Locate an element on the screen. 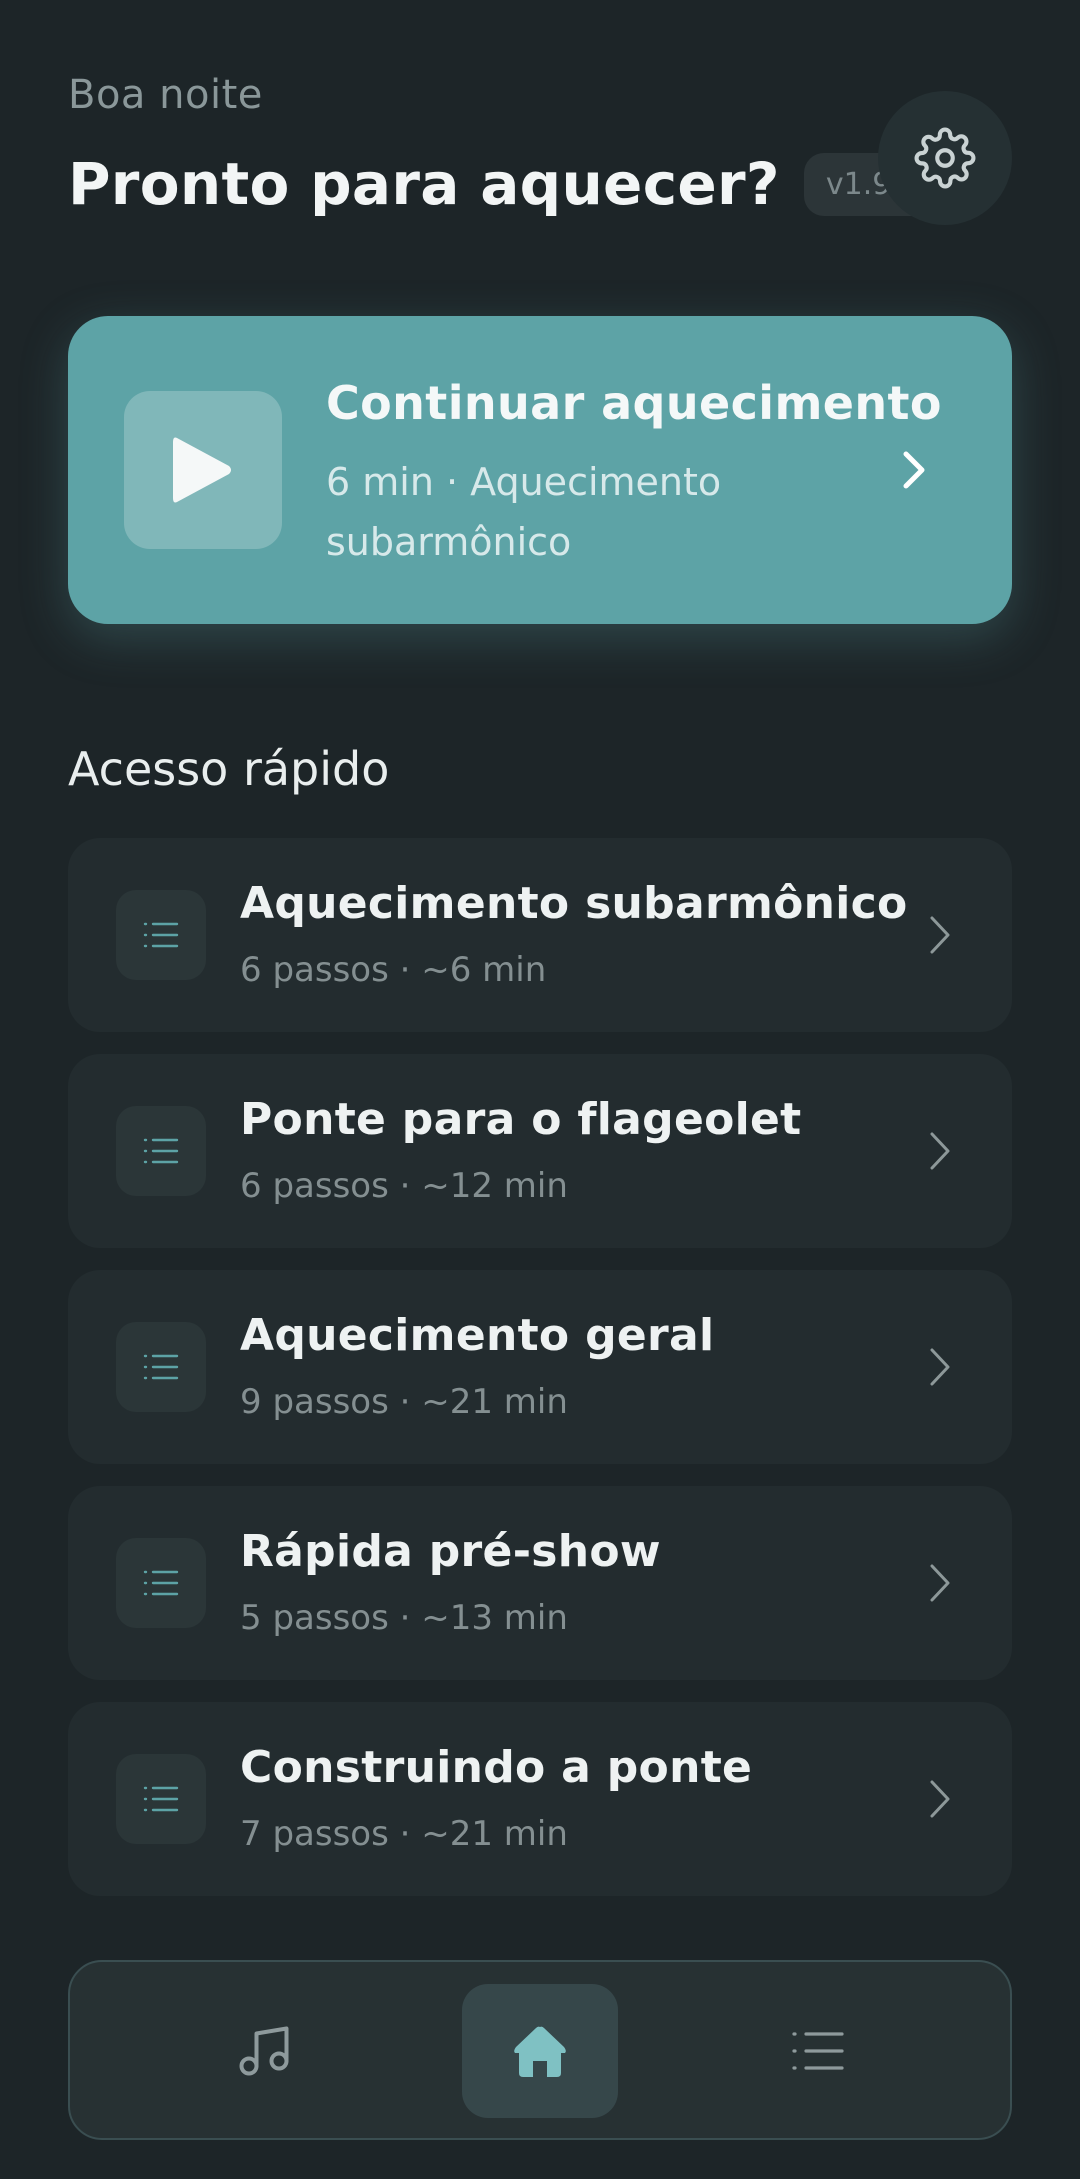 The width and height of the screenshot is (1080, 2179). gear-icon is located at coordinates (945, 158).